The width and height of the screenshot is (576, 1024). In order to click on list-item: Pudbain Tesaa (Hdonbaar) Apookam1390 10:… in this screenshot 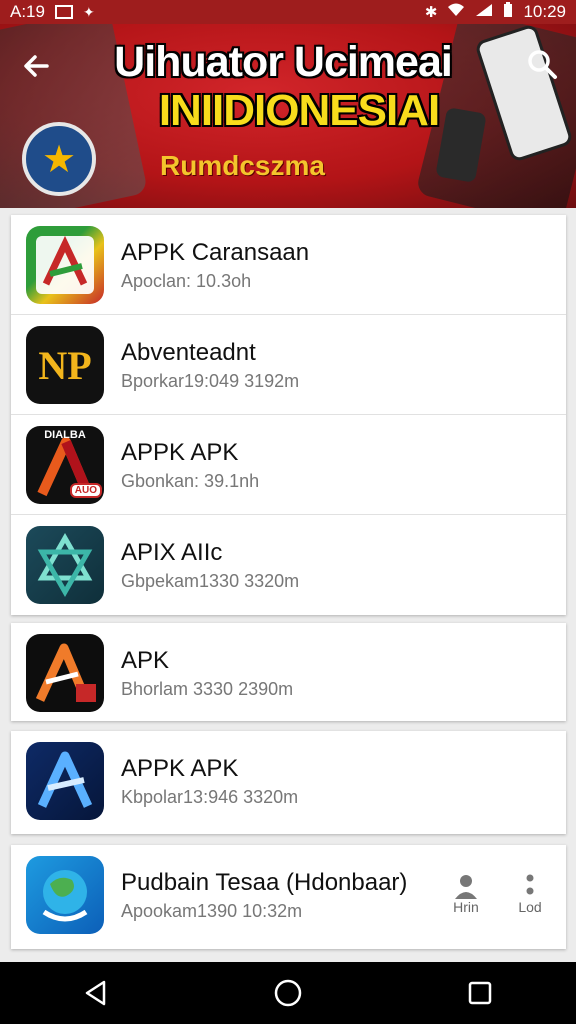, I will do `click(288, 897)`.